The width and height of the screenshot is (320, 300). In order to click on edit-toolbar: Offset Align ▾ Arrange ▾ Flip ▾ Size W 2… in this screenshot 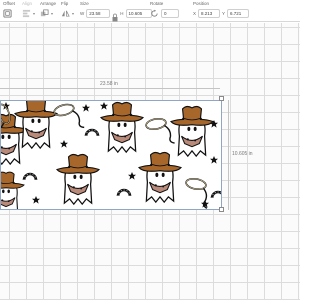, I will do `click(150, 11)`.